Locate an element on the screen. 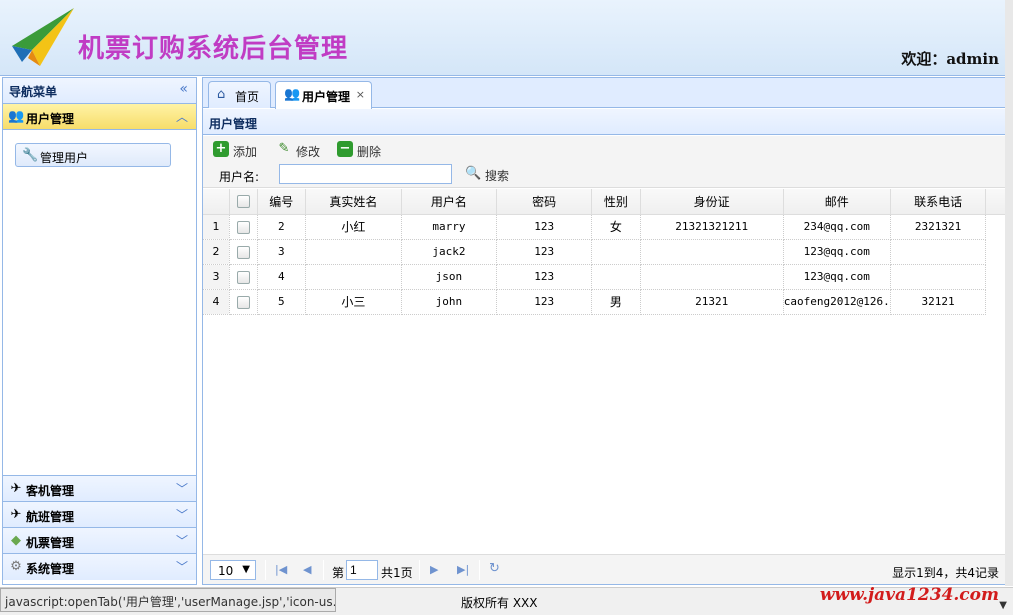 The image size is (1013, 615). users-icon: 👥 is located at coordinates (292, 94).